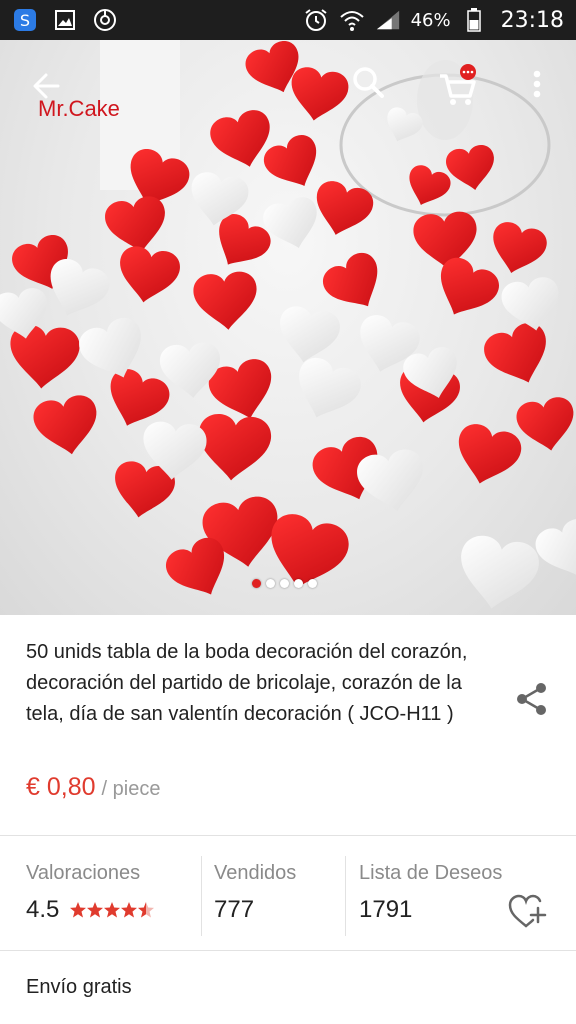 This screenshot has height=1024, width=576. What do you see at coordinates (142, 910) in the screenshot?
I see `star-half-icon` at bounding box center [142, 910].